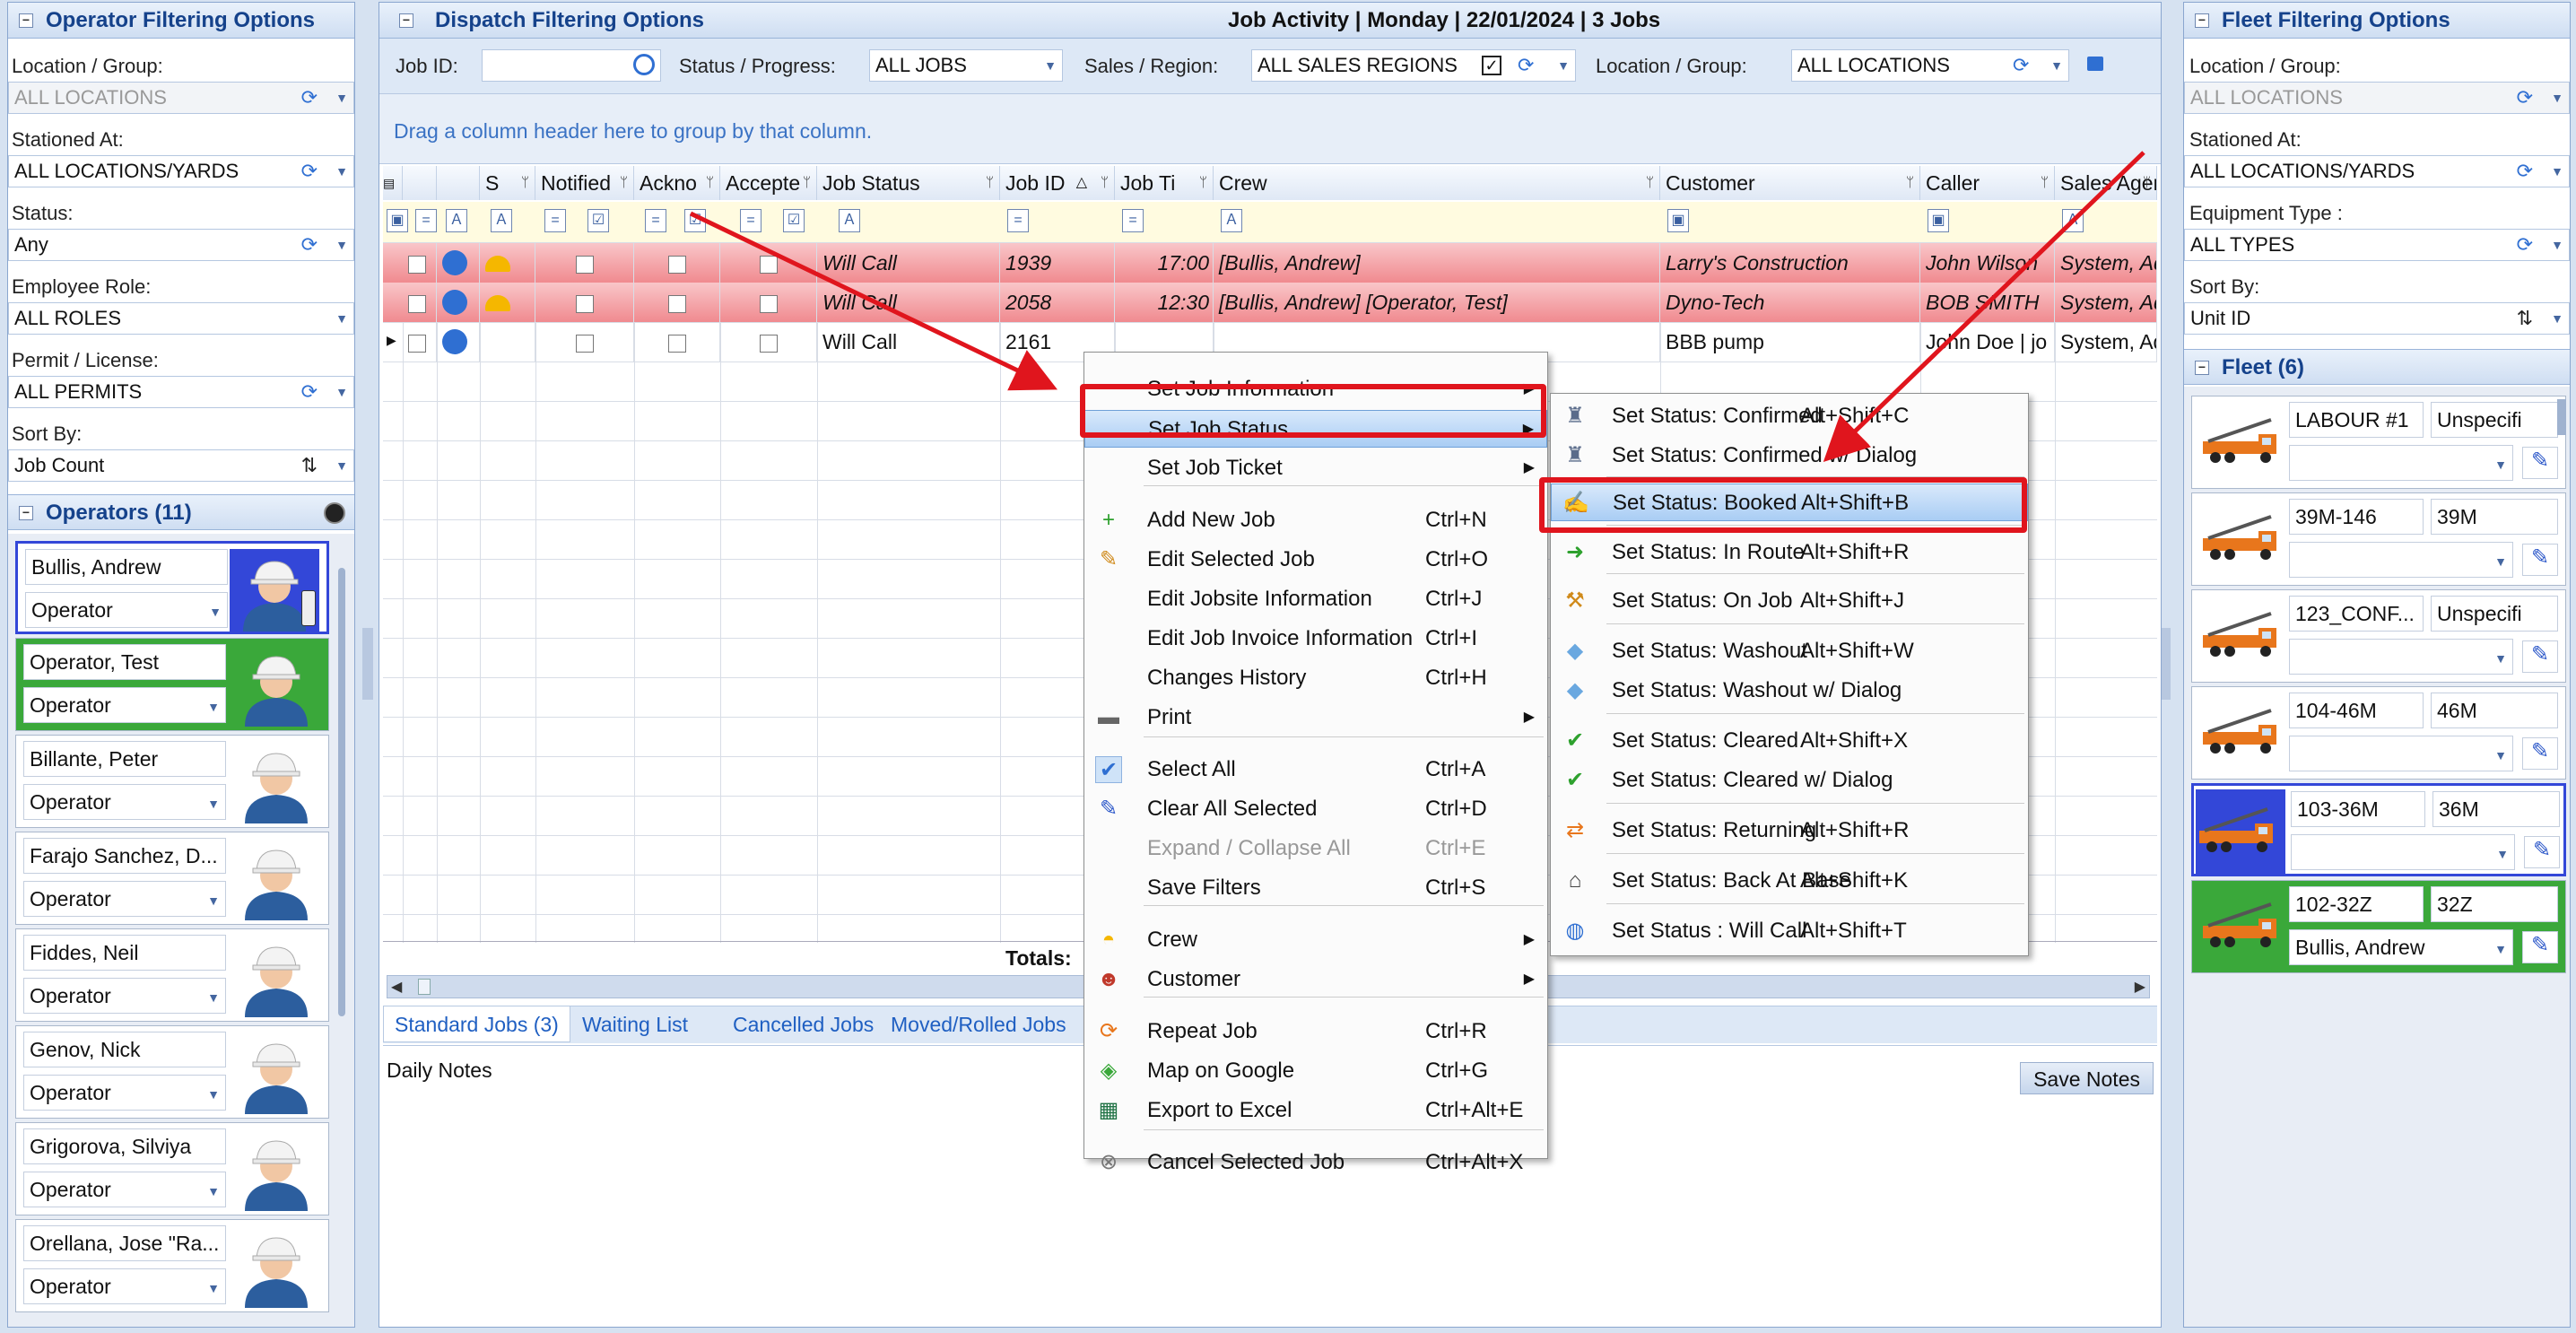  Describe the element at coordinates (1417, 306) in the screenshot. I see `annotation-arrows` at that location.